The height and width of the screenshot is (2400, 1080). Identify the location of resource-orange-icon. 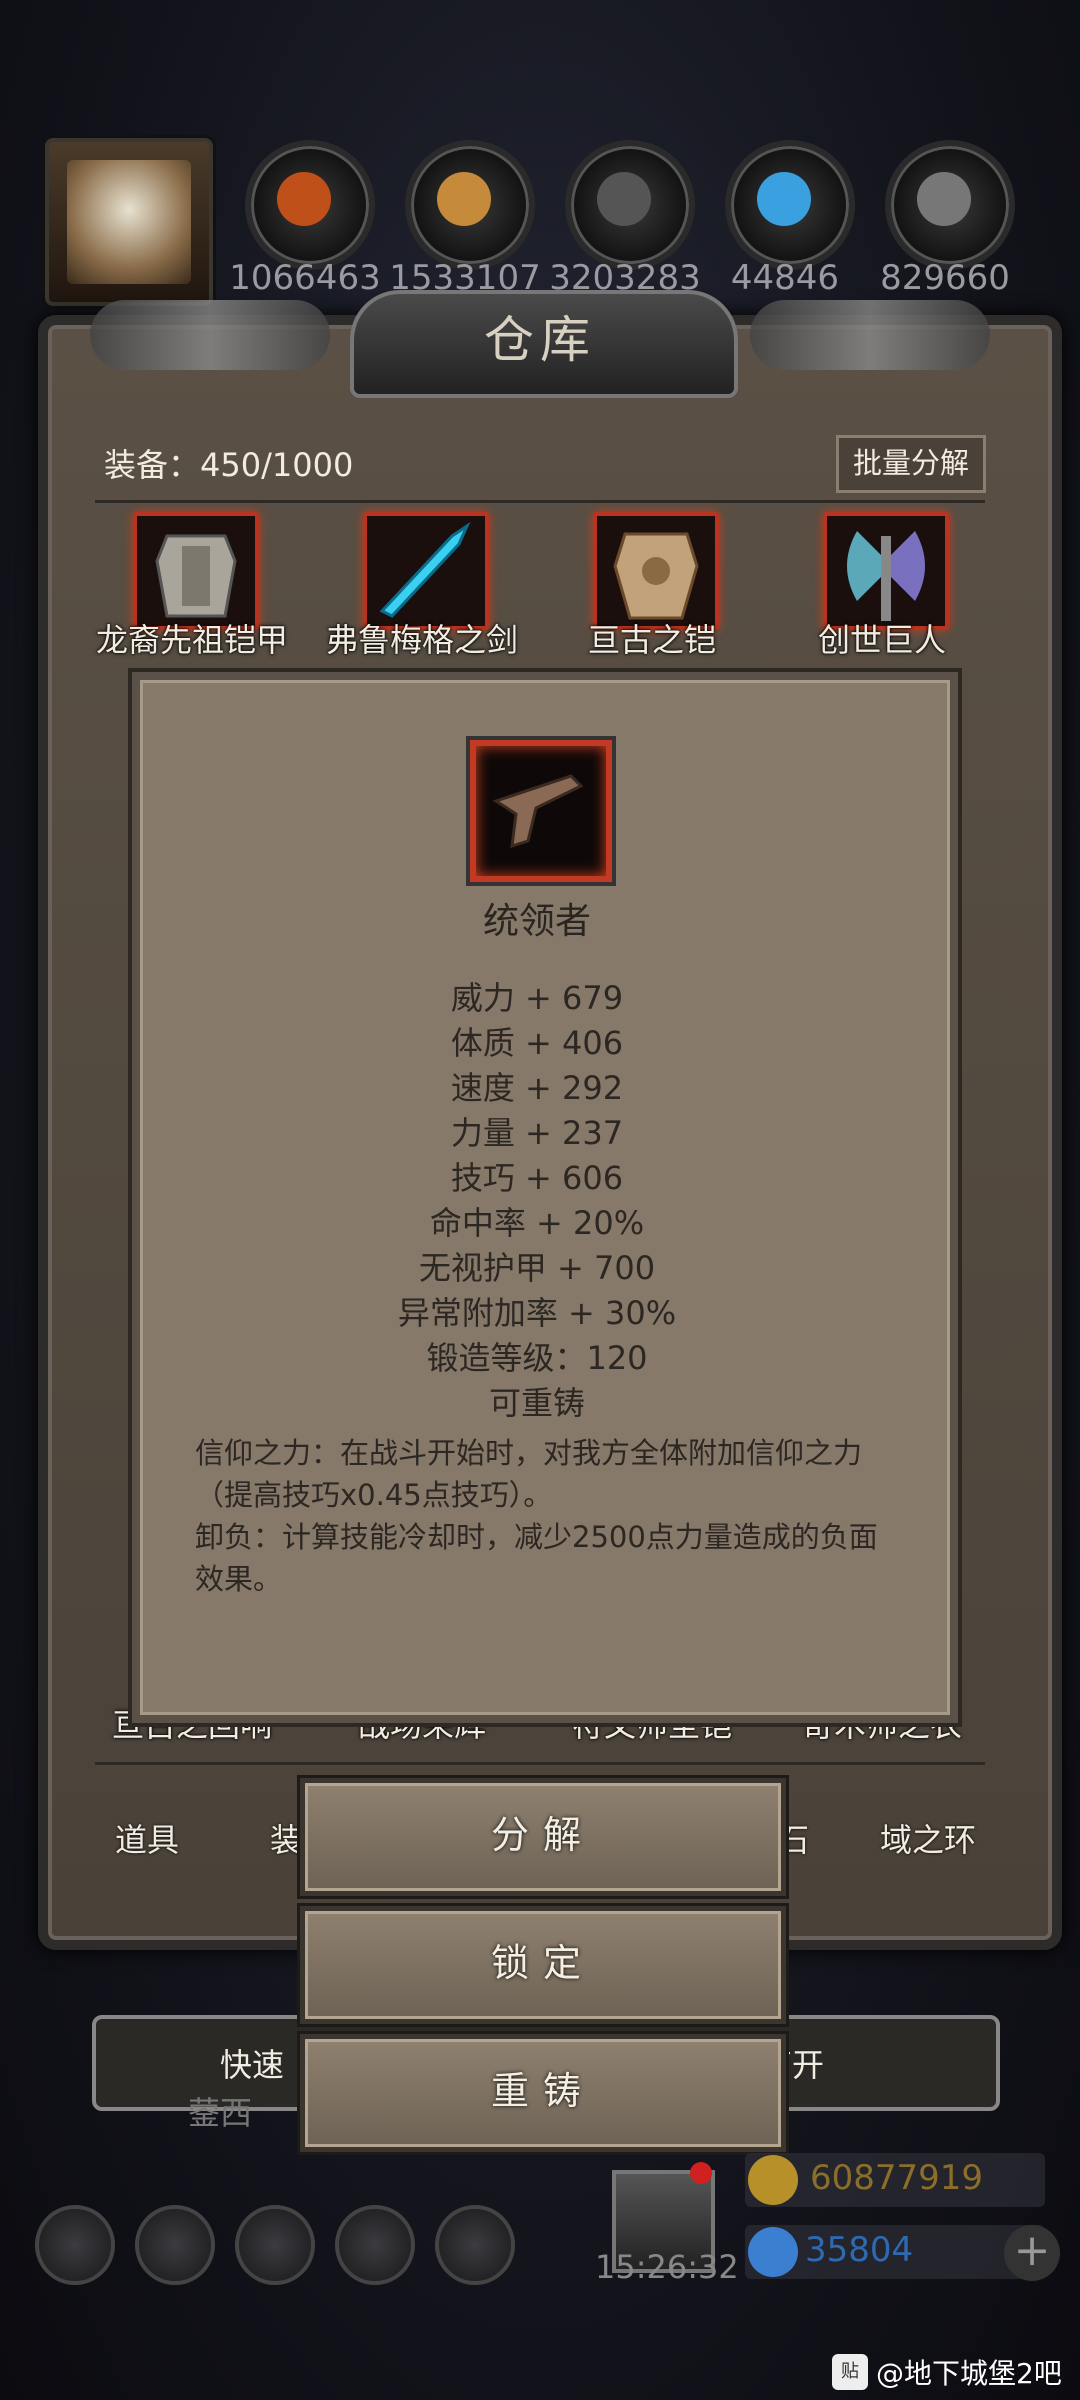
(310, 205).